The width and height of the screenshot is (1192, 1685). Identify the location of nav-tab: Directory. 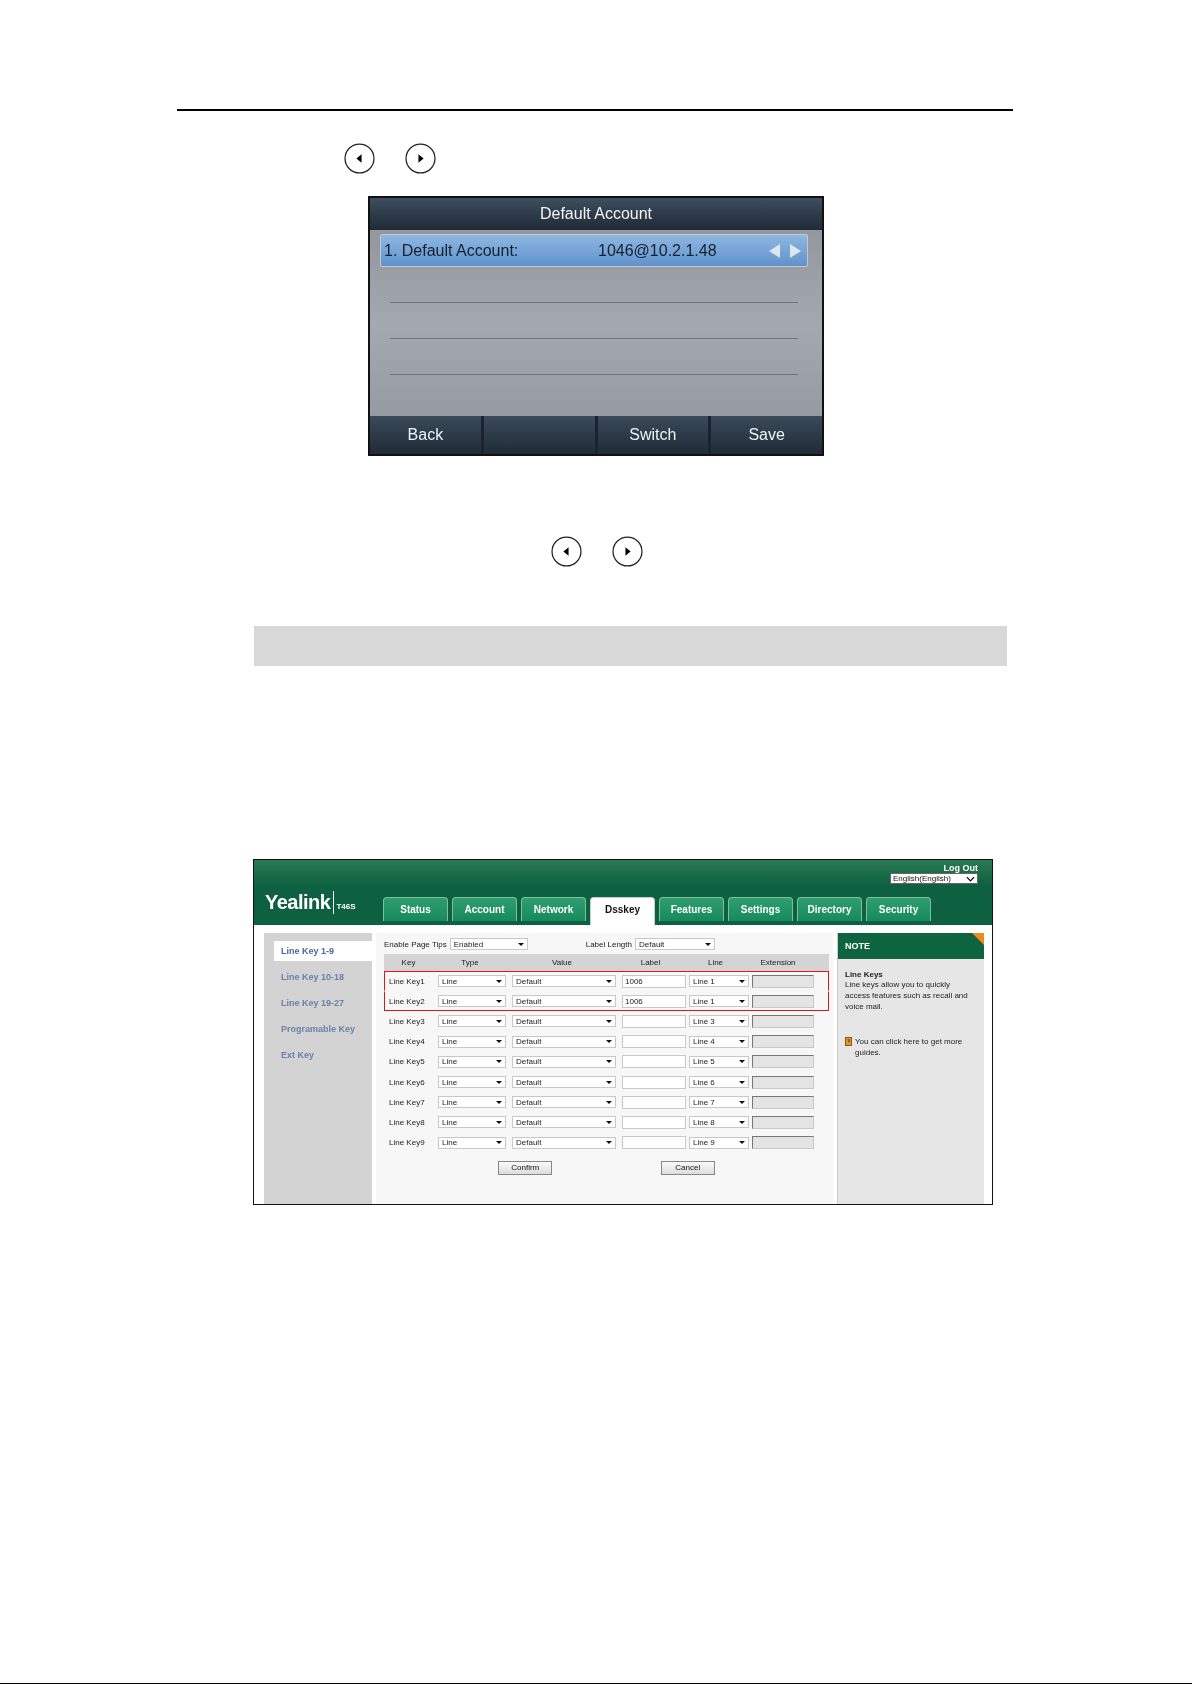
(829, 909).